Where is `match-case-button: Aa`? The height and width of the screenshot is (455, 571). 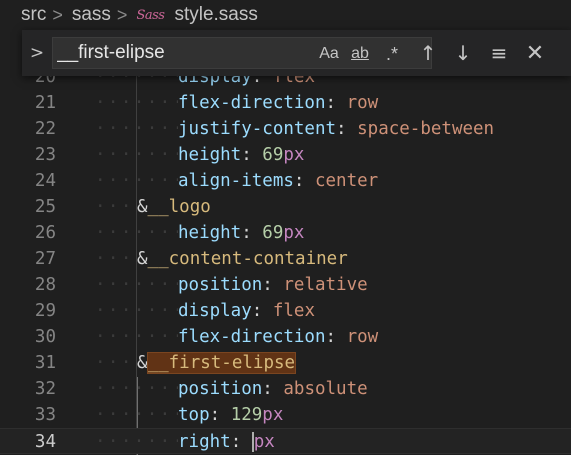
match-case-button: Aa is located at coordinates (329, 54).